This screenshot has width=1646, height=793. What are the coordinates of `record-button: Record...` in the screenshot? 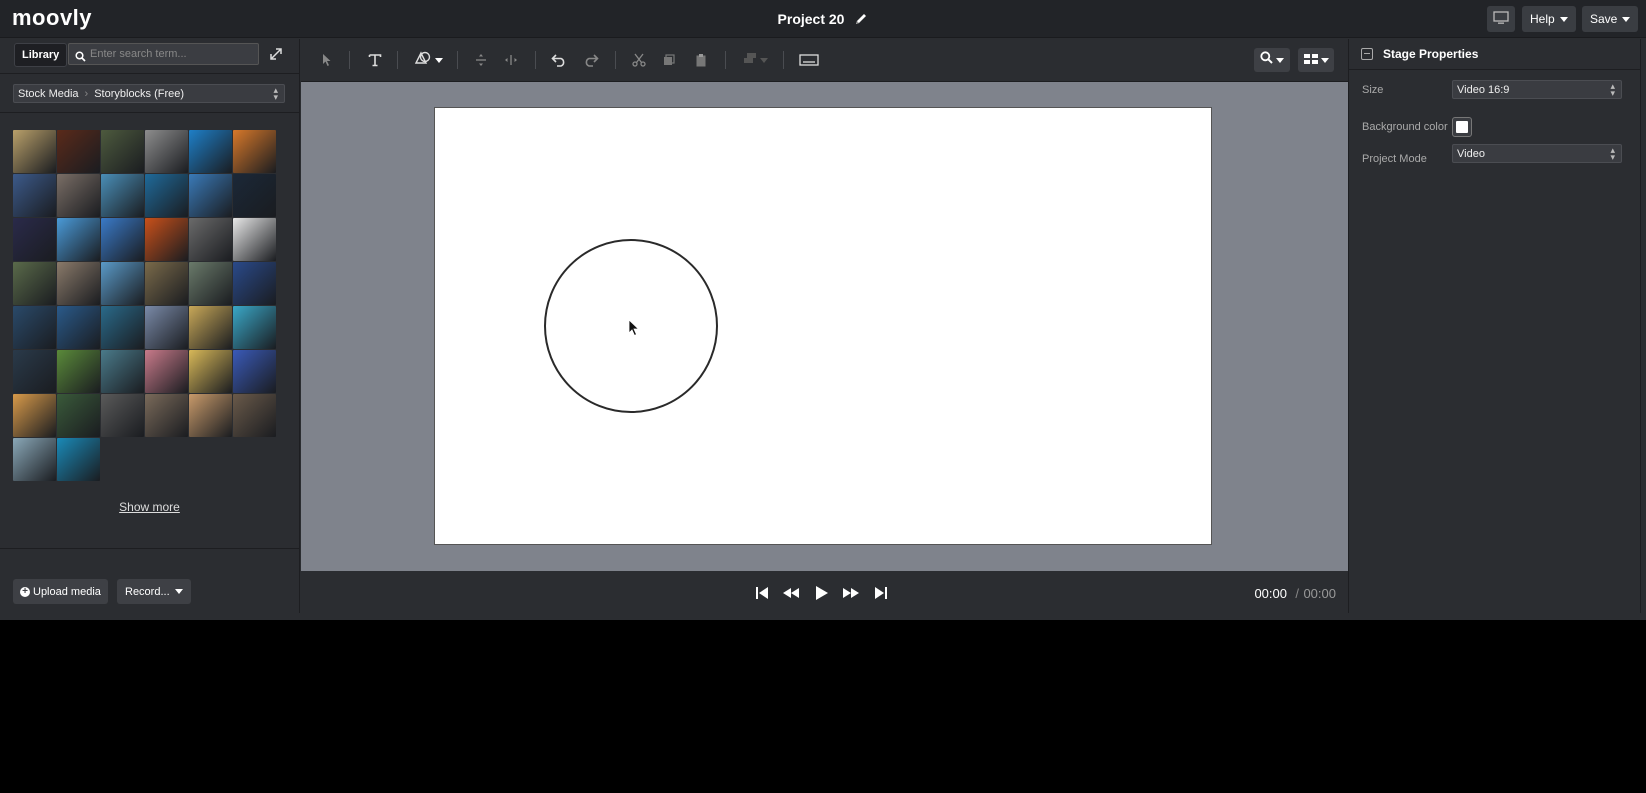 It's located at (154, 591).